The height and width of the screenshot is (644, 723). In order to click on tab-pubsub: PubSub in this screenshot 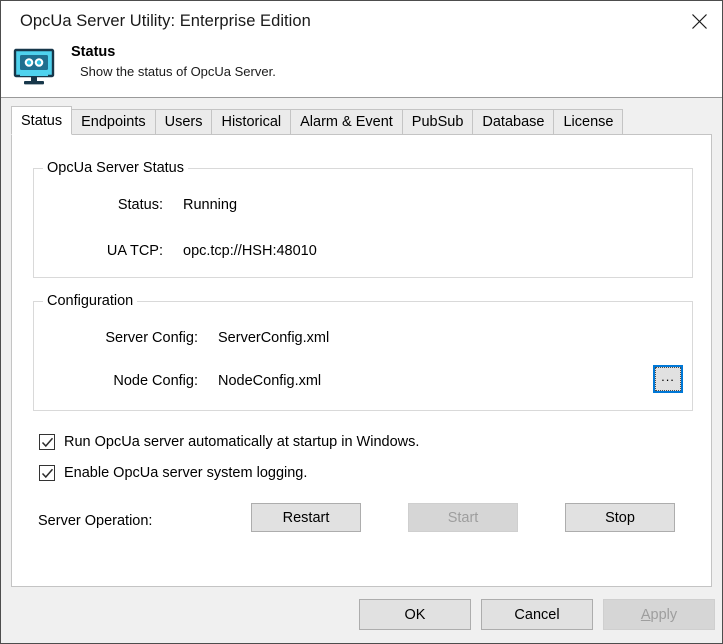, I will do `click(437, 122)`.